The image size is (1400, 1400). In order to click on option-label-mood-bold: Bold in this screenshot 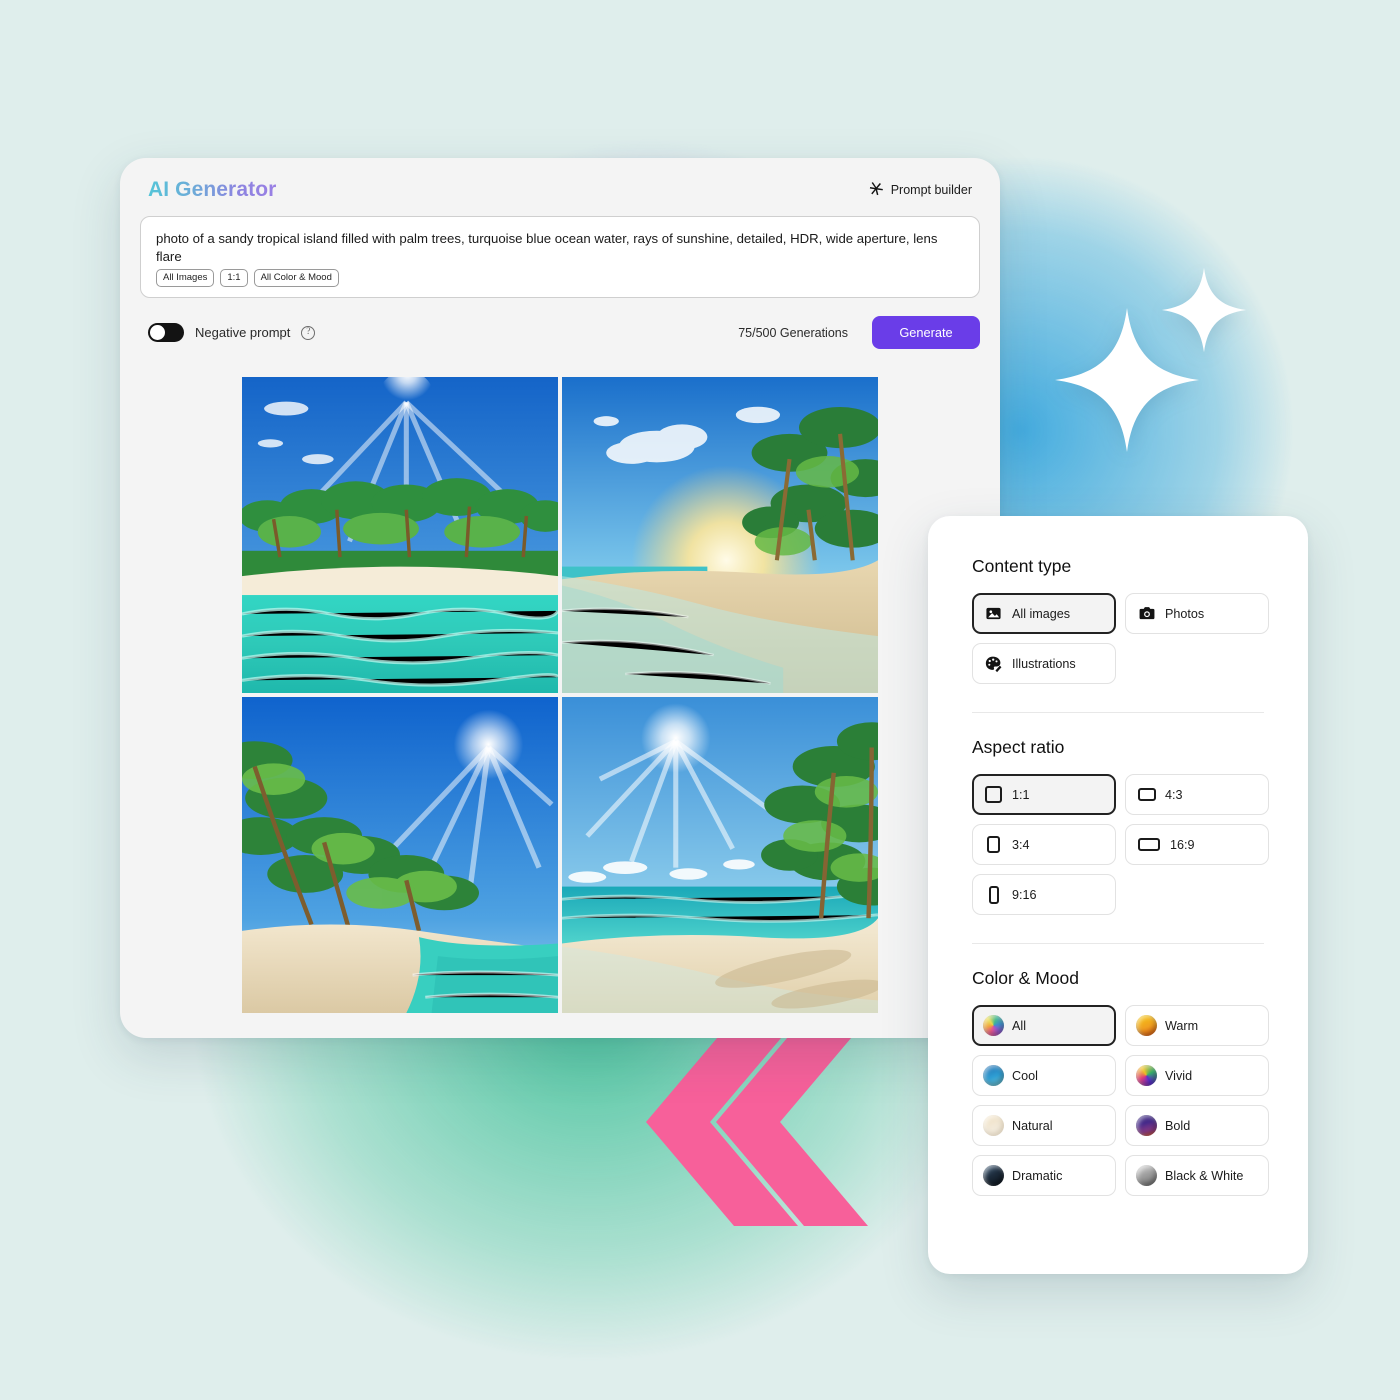, I will do `click(1178, 1125)`.